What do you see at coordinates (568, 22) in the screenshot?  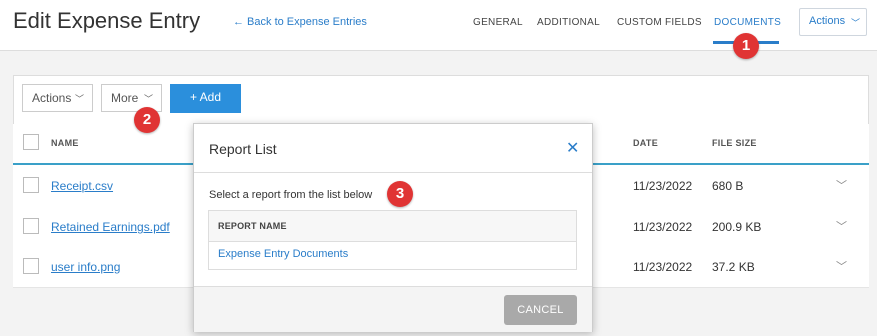 I see `tab-additional: ADDITIONAL` at bounding box center [568, 22].